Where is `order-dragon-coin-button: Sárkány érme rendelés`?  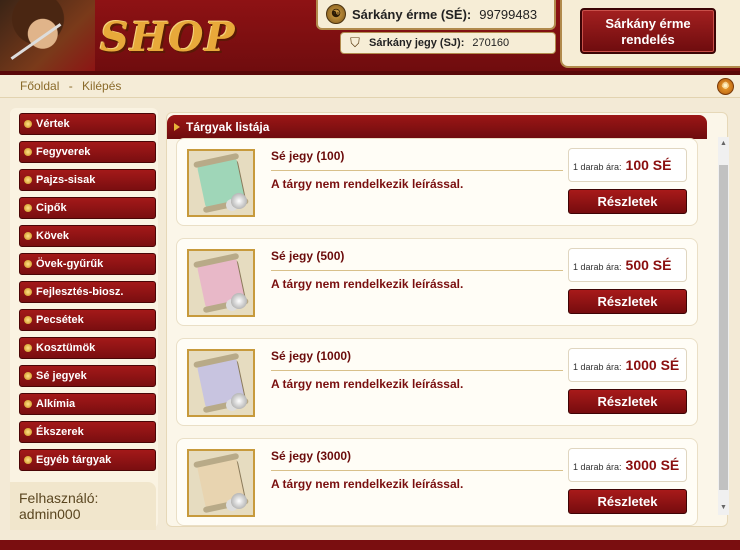
order-dragon-coin-button: Sárkány érme rendelés is located at coordinates (648, 31).